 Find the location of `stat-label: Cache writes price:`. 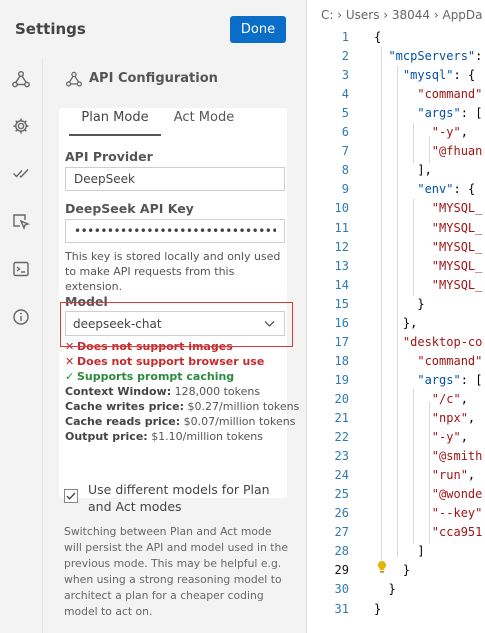

stat-label: Cache writes price: is located at coordinates (125, 406).